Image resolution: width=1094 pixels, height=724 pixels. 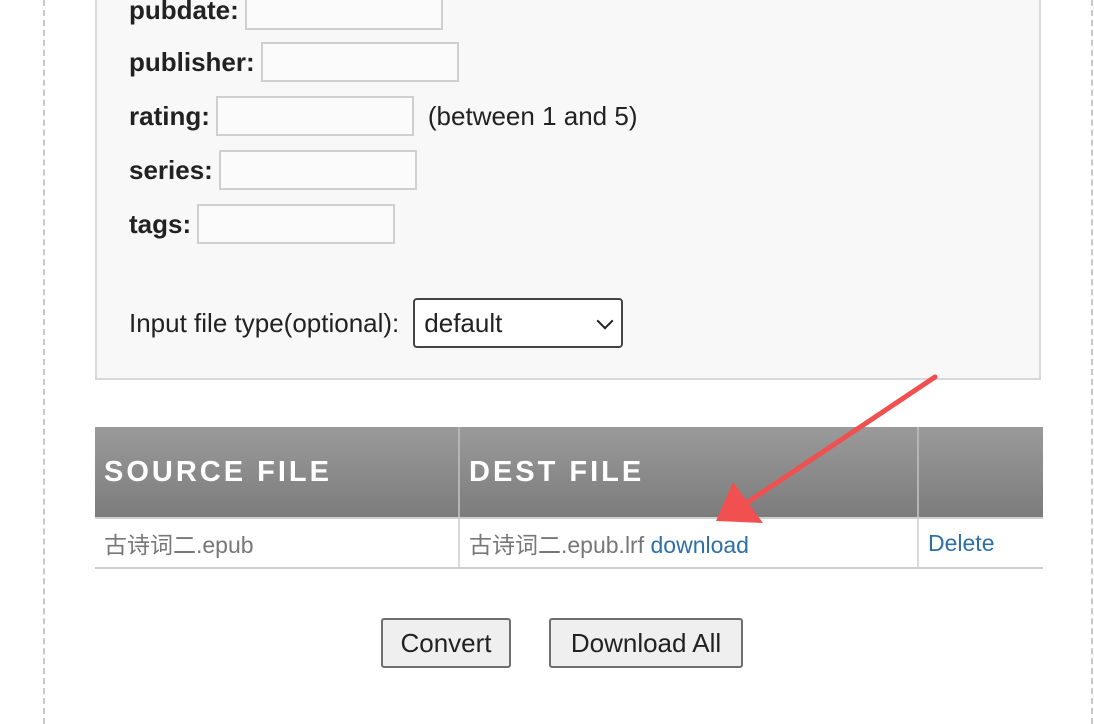 I want to click on pubdate-row: pubdate:, so click(x=286, y=15).